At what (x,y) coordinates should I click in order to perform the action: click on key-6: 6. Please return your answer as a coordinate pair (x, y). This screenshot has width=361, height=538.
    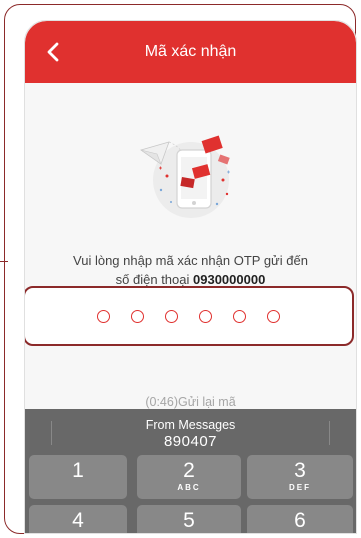
    Looking at the image, I should click on (300, 519).